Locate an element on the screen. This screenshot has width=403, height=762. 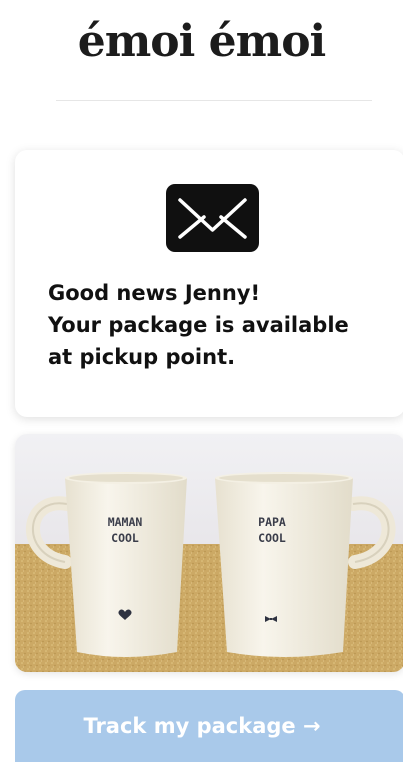
message-line-3: at pickup point. is located at coordinates (142, 357).